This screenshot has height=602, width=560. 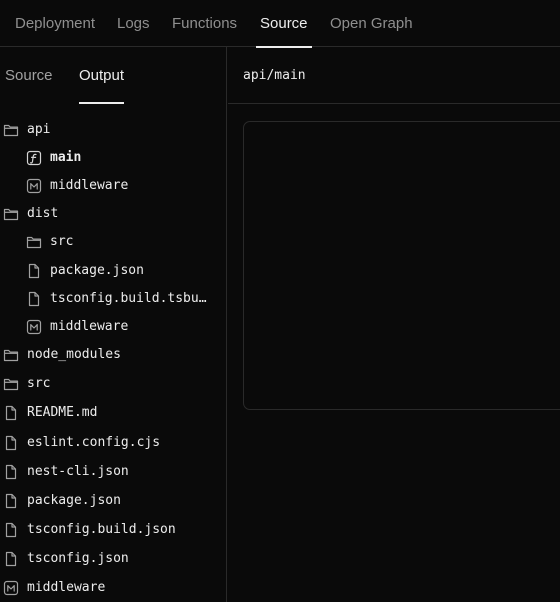 What do you see at coordinates (43, 213) in the screenshot?
I see `tree-item-label: dist` at bounding box center [43, 213].